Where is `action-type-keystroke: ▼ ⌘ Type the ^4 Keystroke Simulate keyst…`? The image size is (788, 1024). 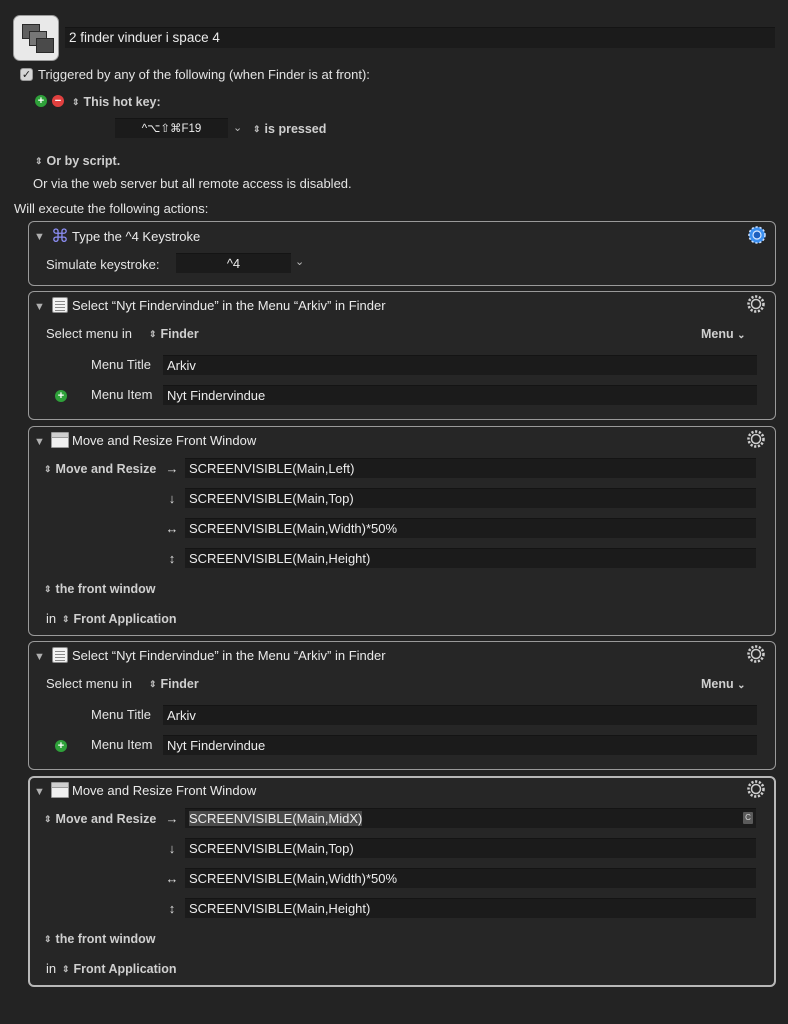 action-type-keystroke: ▼ ⌘ Type the ^4 Keystroke Simulate keyst… is located at coordinates (402, 253).